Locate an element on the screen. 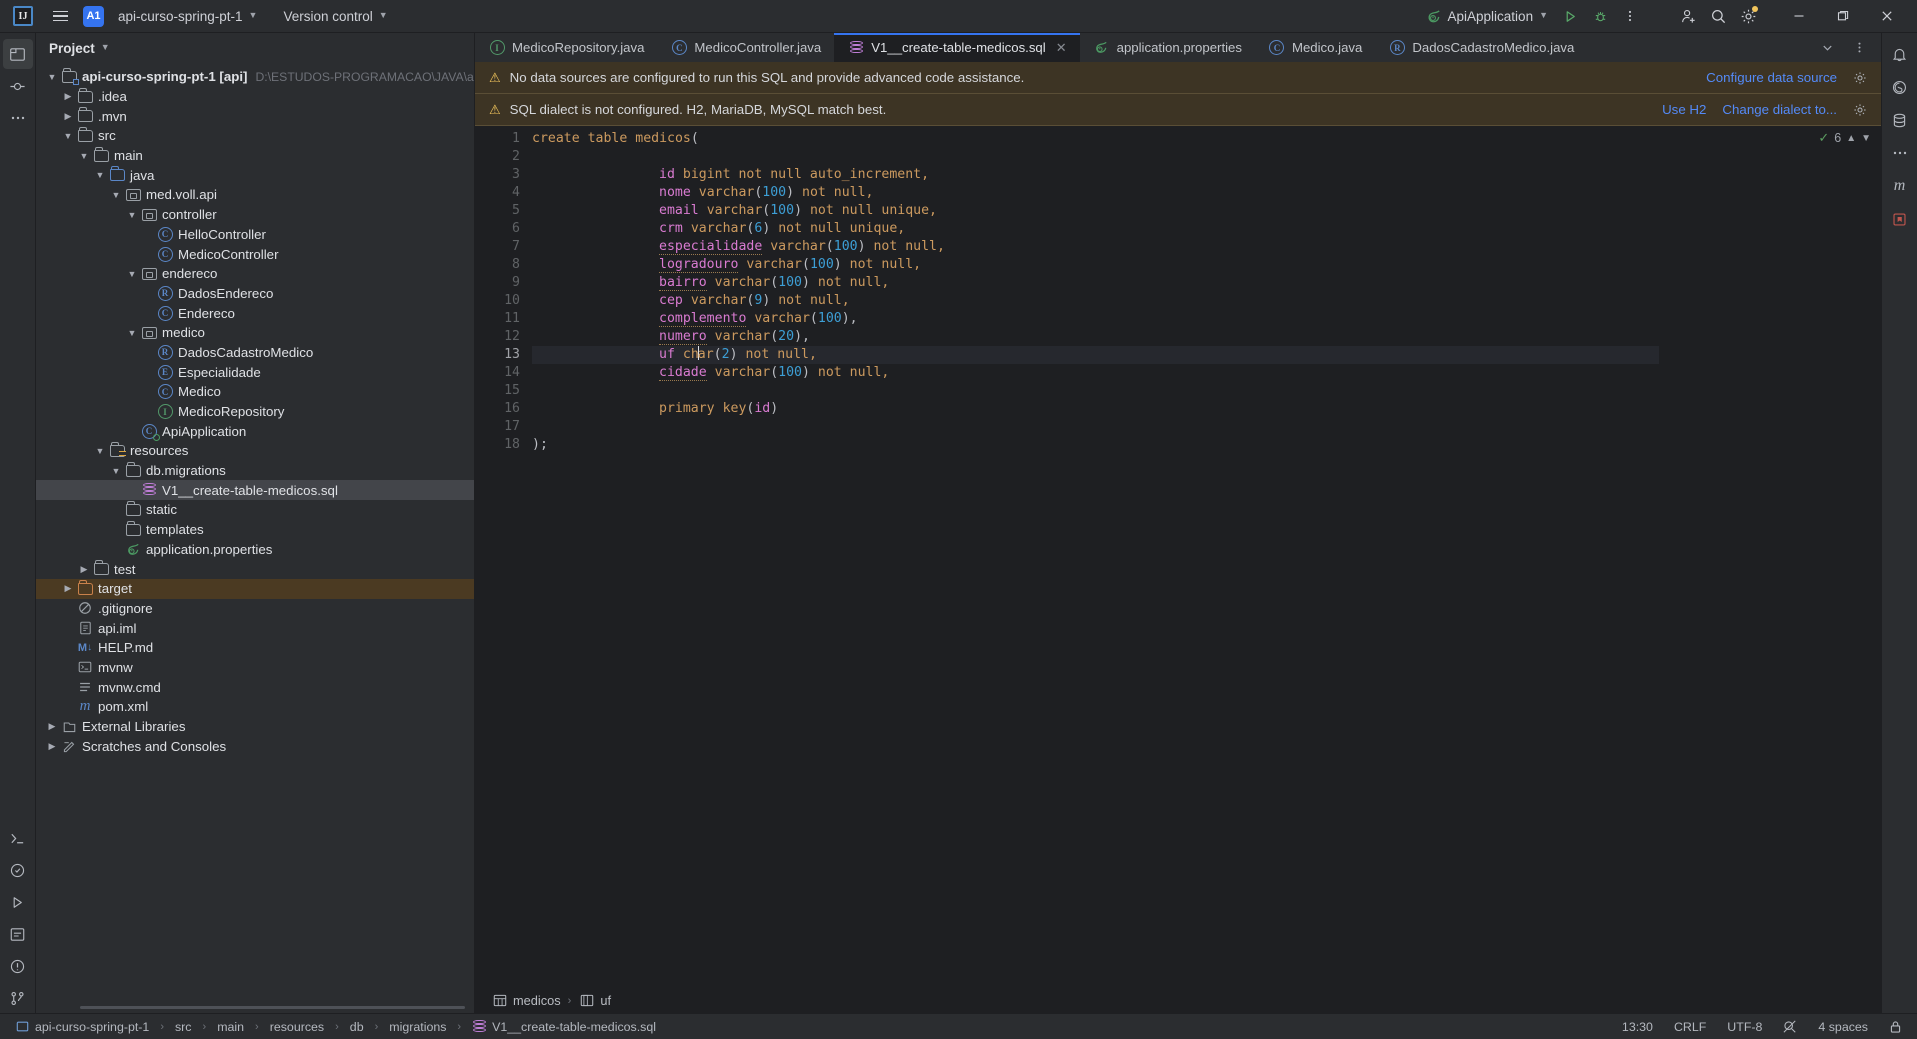 This screenshot has width=1917, height=1039. run-tool-window-icon is located at coordinates (18, 902).